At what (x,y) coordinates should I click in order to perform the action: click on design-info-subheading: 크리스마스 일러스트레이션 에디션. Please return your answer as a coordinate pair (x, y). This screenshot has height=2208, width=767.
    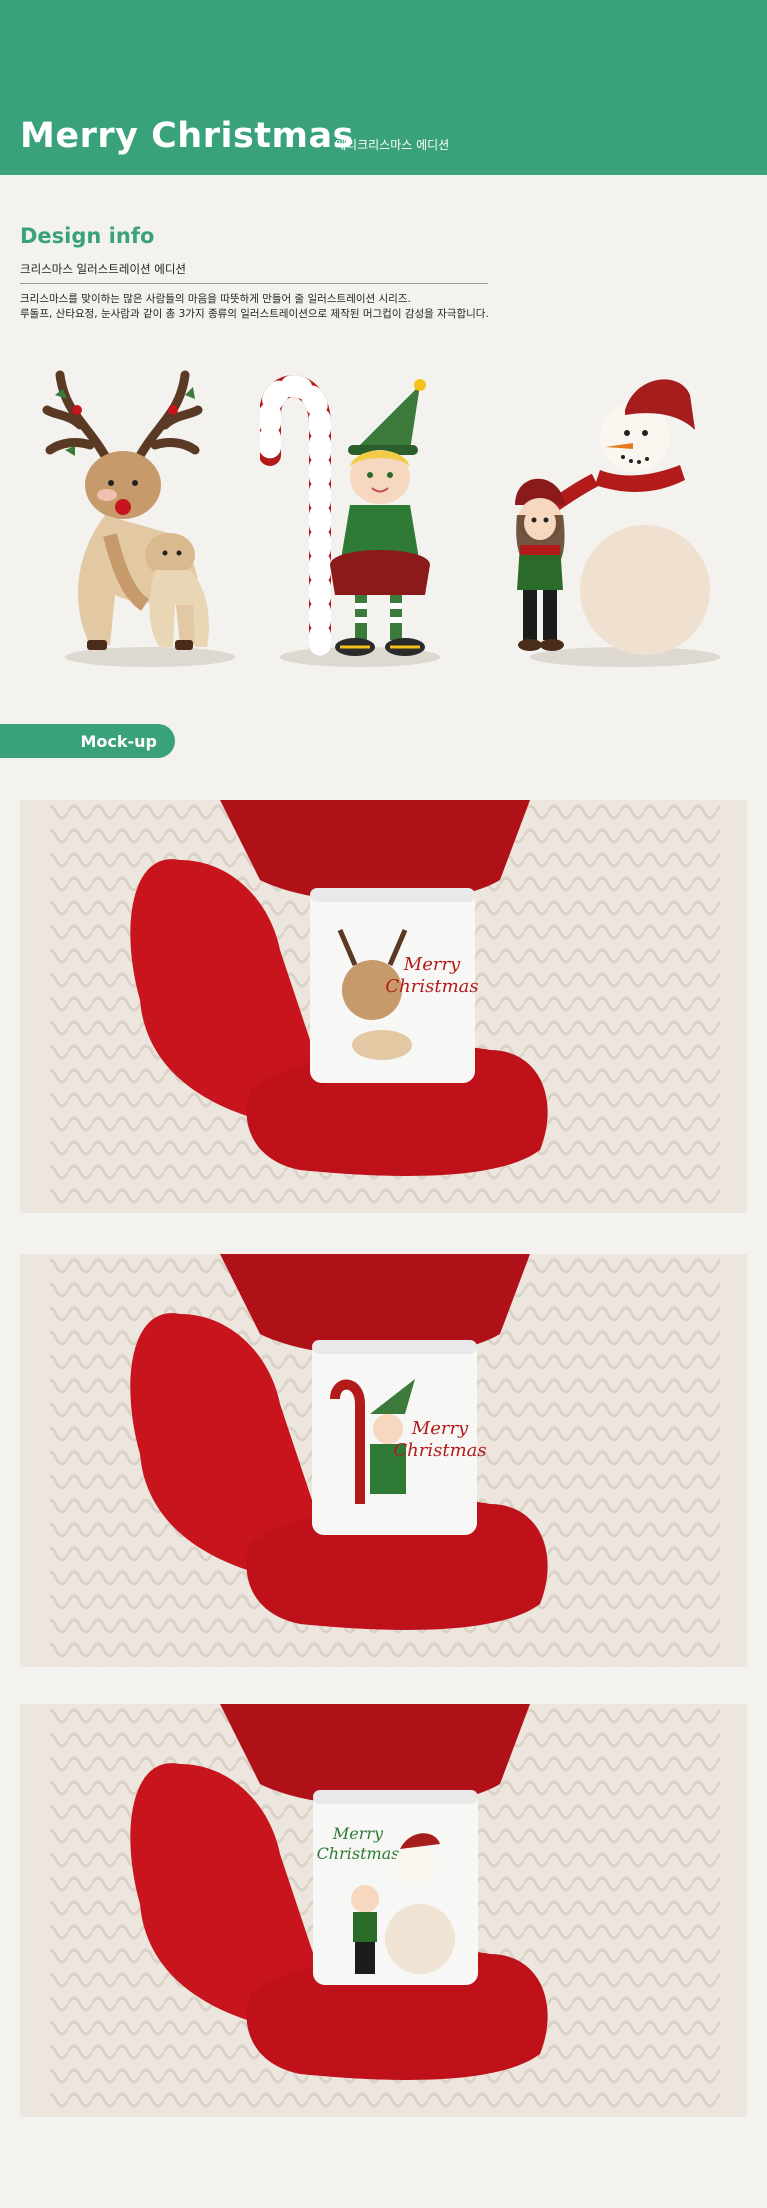
    Looking at the image, I should click on (103, 269).